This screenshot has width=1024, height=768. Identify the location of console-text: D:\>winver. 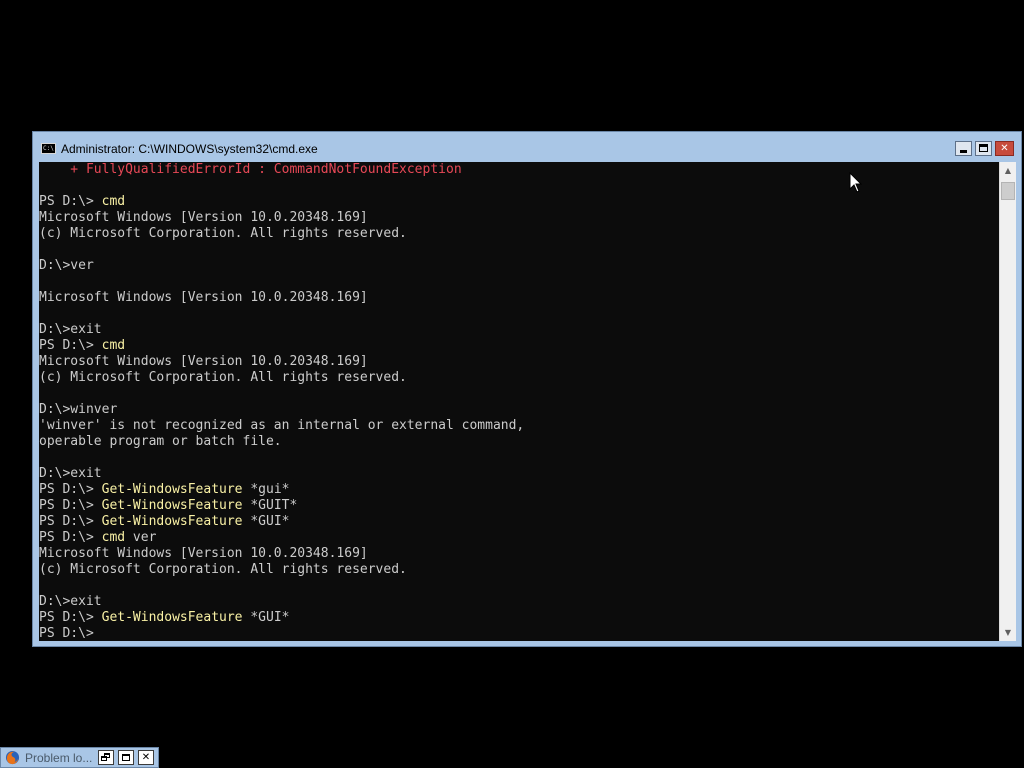
(78, 409).